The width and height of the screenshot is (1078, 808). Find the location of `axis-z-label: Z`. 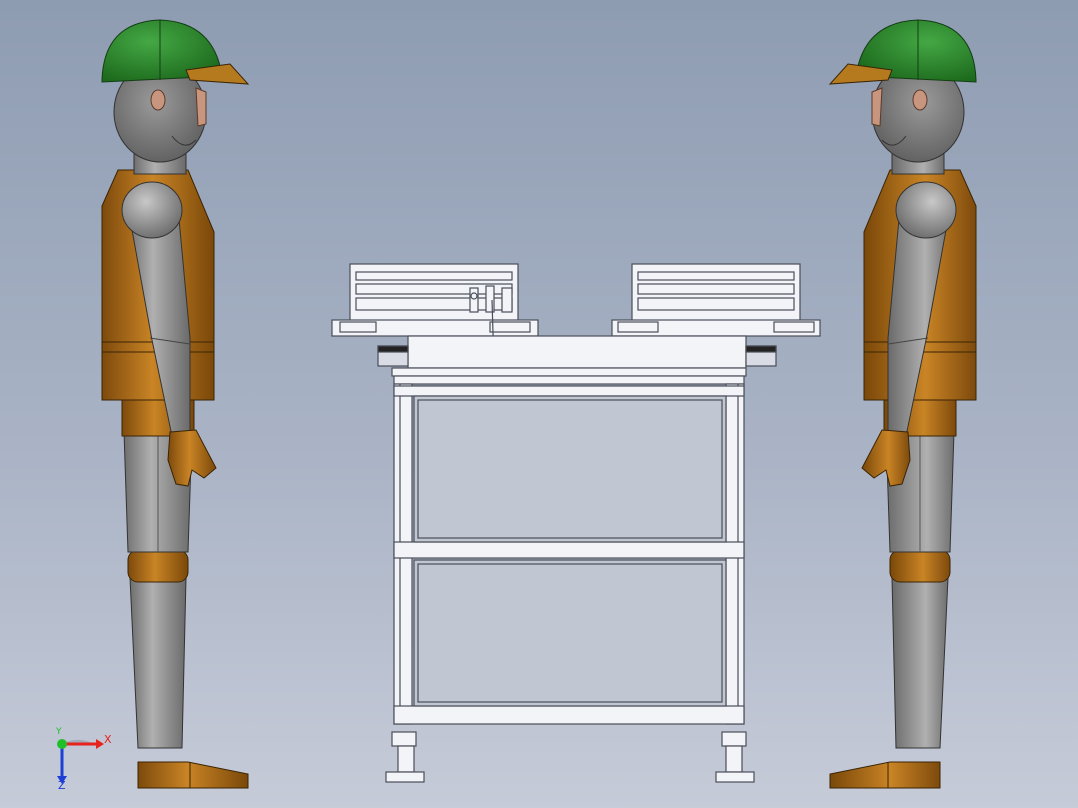

axis-z-label: Z is located at coordinates (62, 785).